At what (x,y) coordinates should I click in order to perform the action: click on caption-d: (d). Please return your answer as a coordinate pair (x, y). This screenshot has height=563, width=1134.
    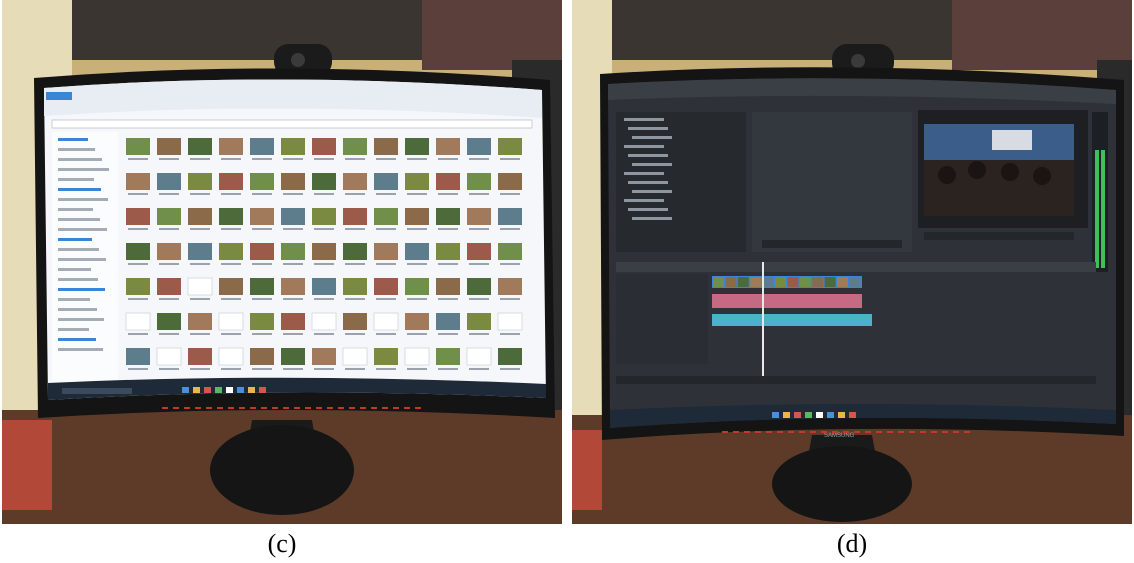
    Looking at the image, I should click on (852, 543).